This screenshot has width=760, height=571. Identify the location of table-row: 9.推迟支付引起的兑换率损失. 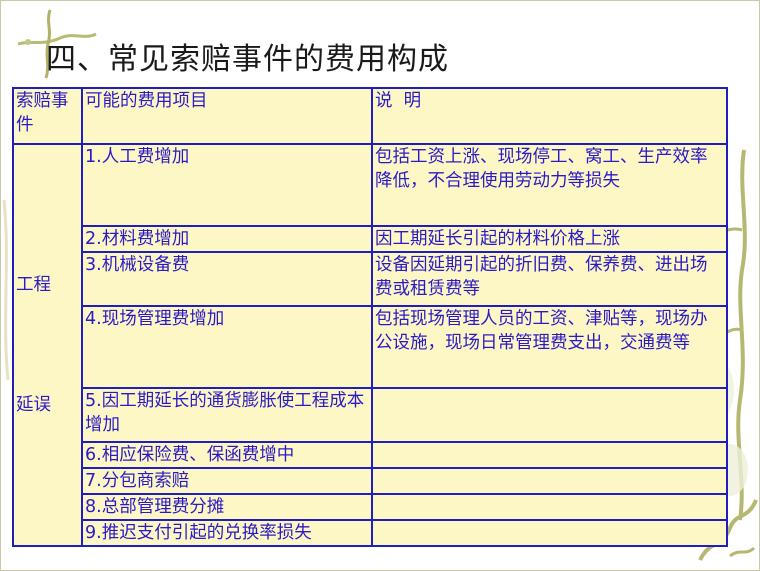
(370, 533).